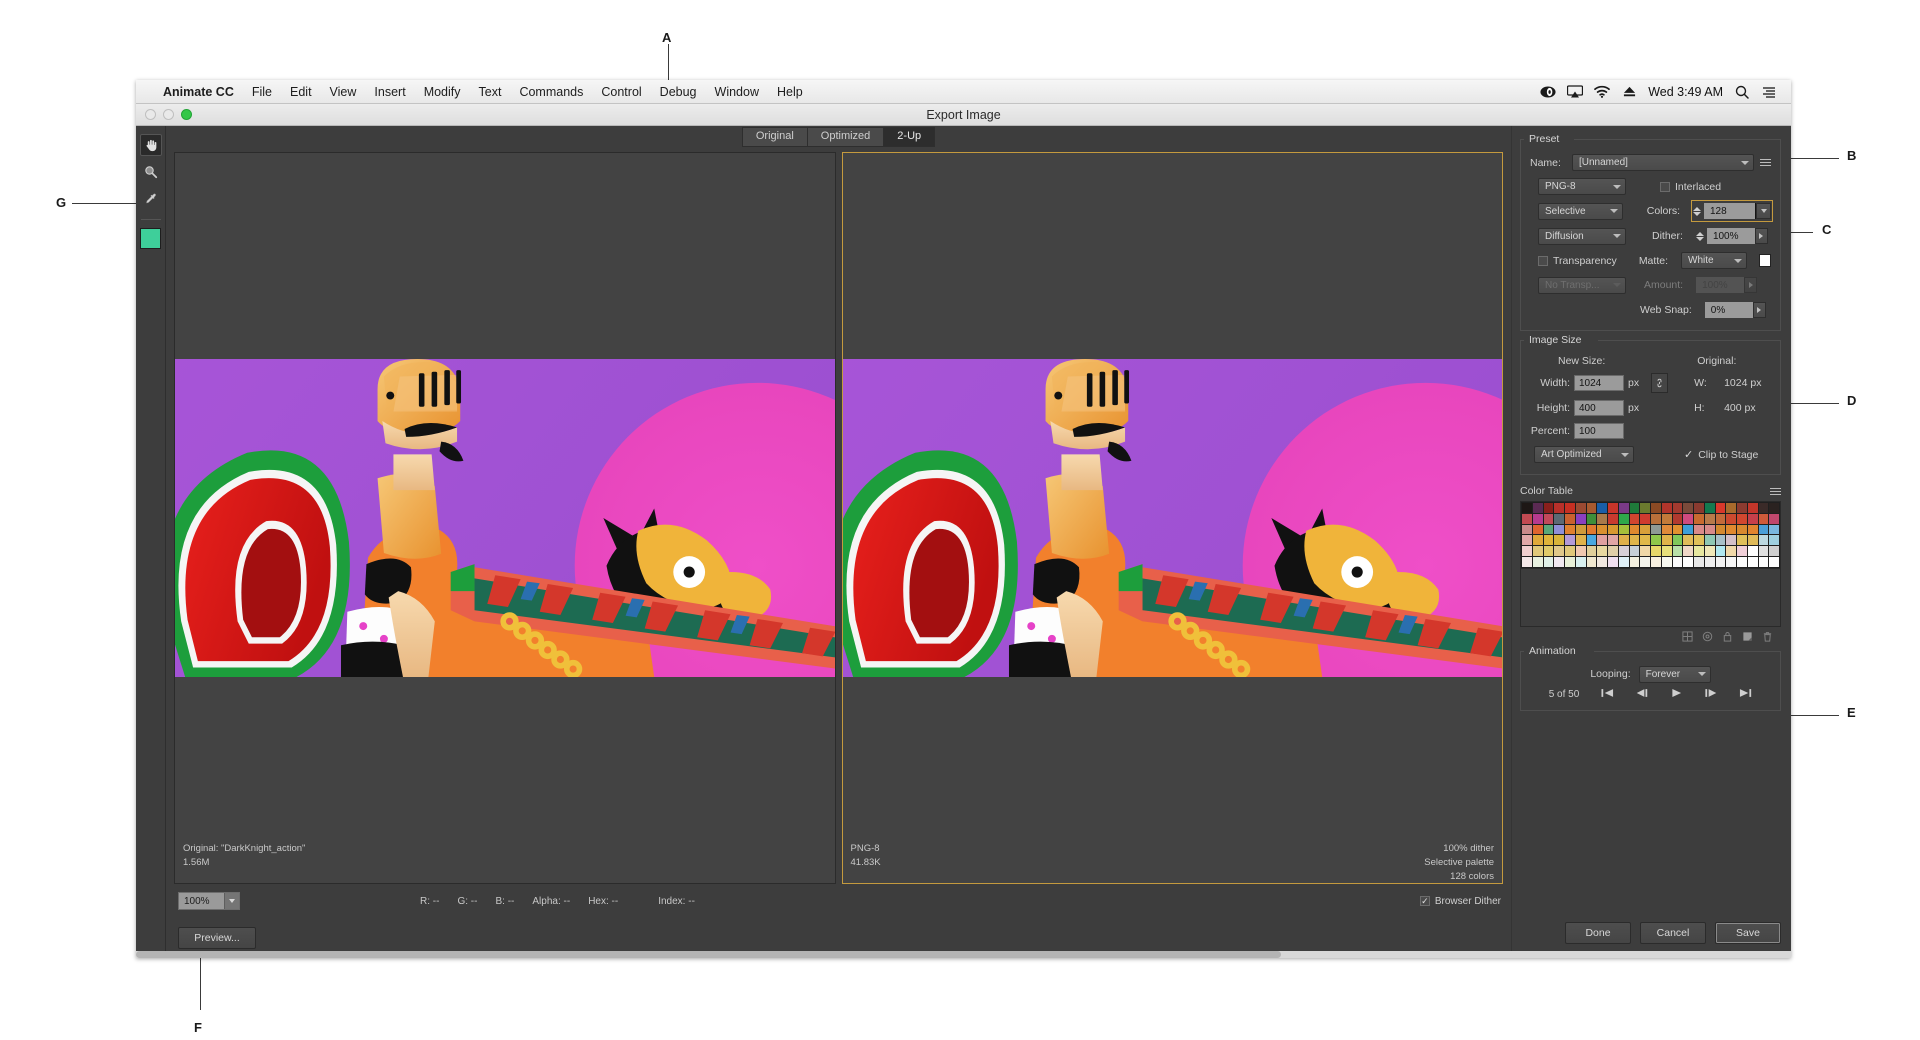 Image resolution: width=1920 pixels, height=1040 pixels. What do you see at coordinates (909, 137) in the screenshot?
I see `tab-2up: 2-Up` at bounding box center [909, 137].